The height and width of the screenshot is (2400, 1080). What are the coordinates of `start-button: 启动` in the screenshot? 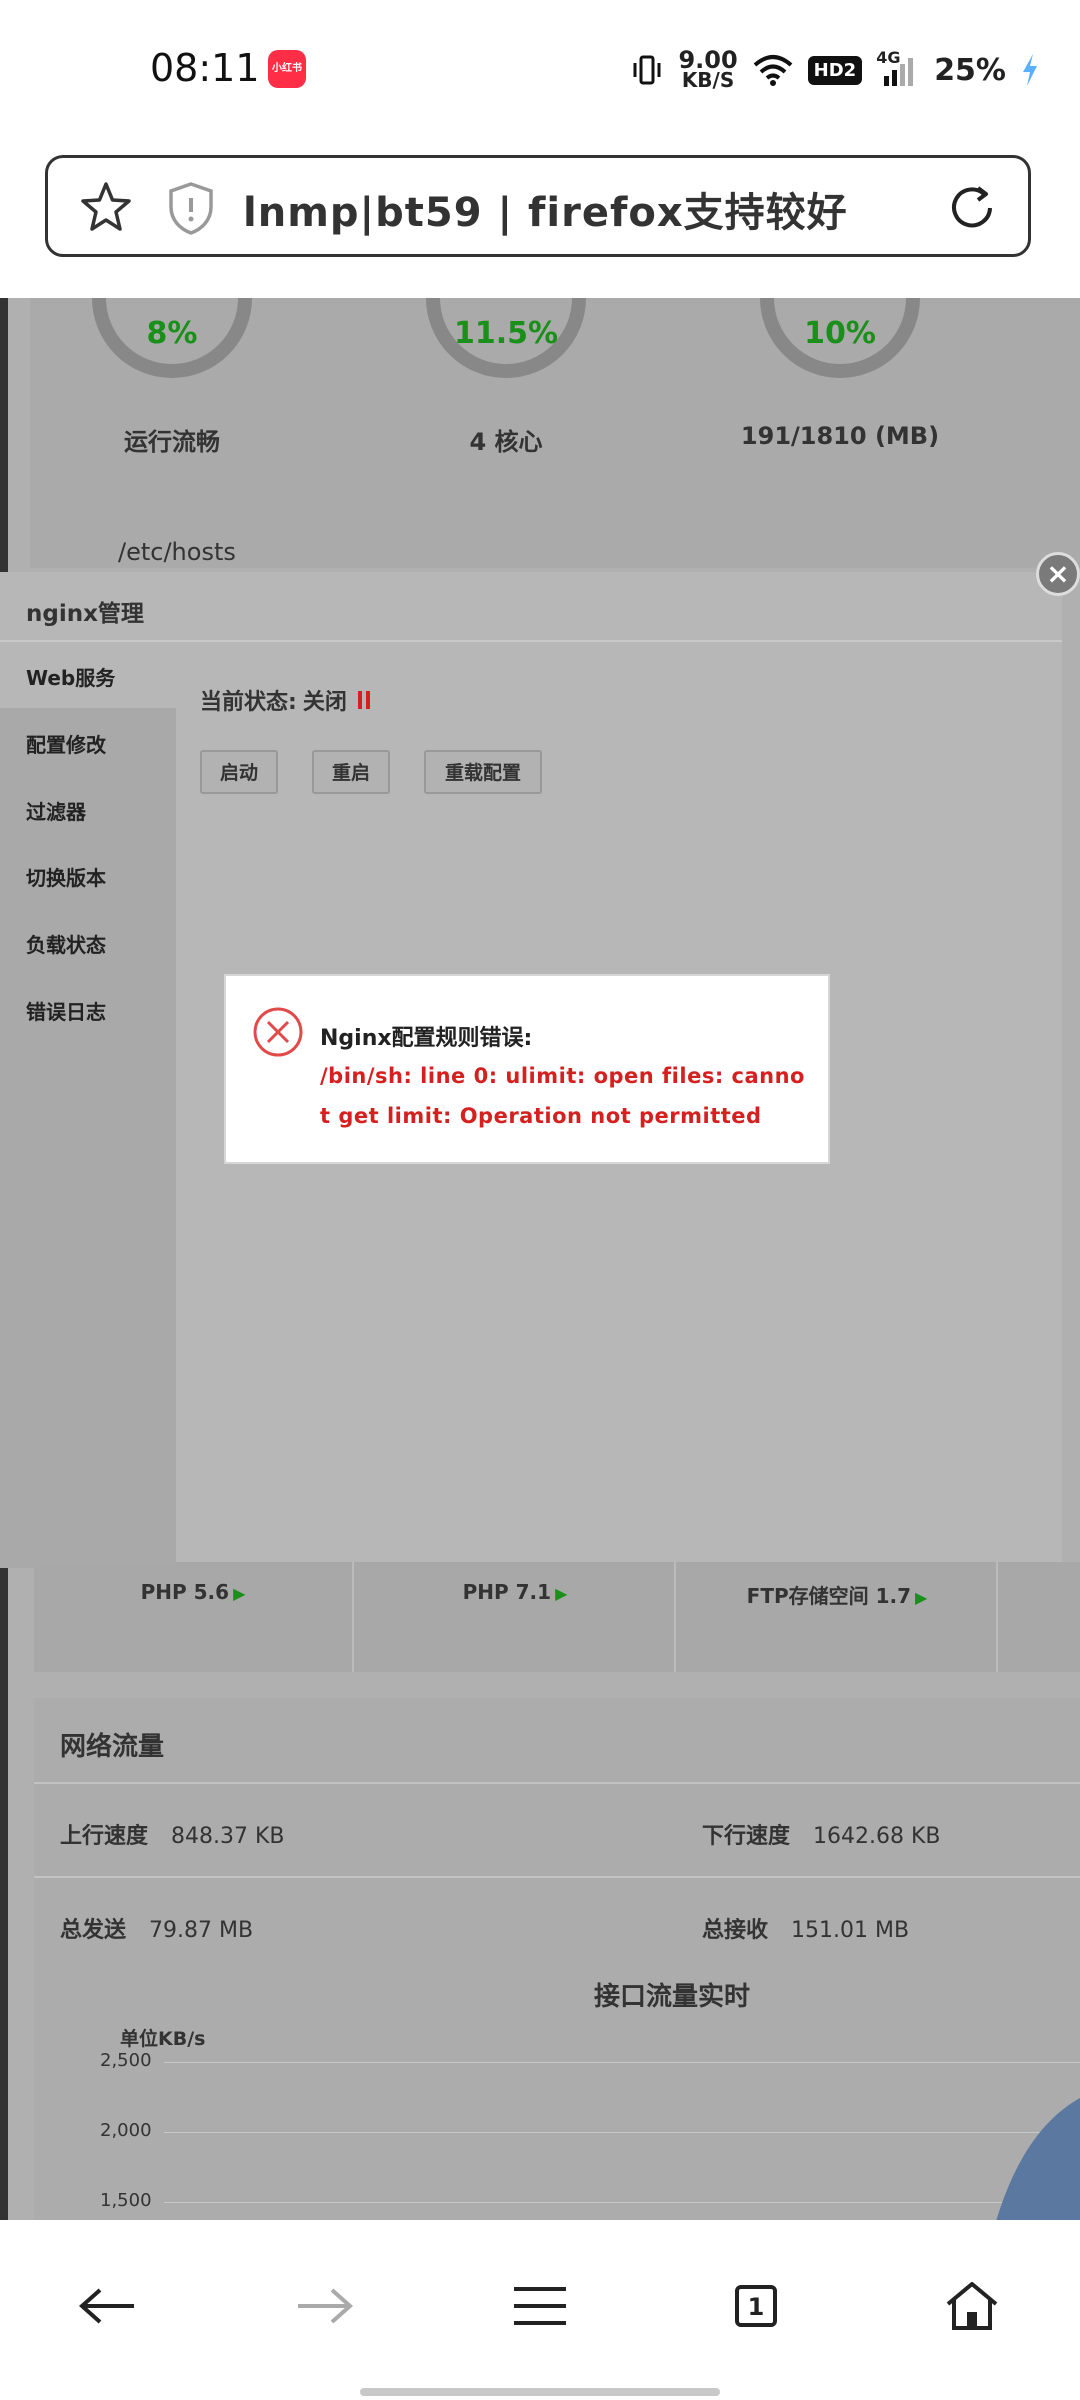 It's located at (239, 772).